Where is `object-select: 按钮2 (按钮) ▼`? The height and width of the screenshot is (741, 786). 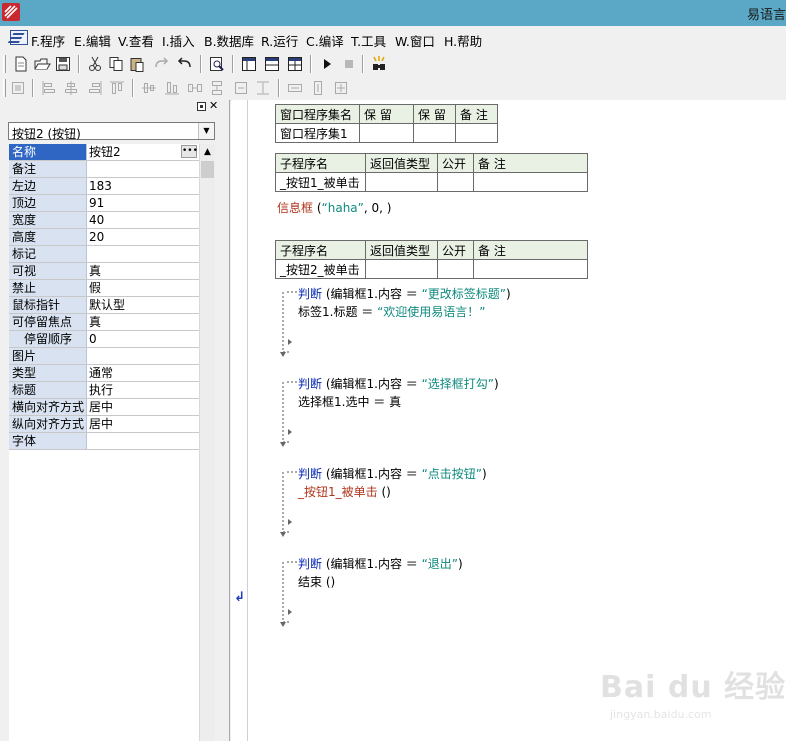
object-select: 按钮2 (按钮) ▼ is located at coordinates (111, 131).